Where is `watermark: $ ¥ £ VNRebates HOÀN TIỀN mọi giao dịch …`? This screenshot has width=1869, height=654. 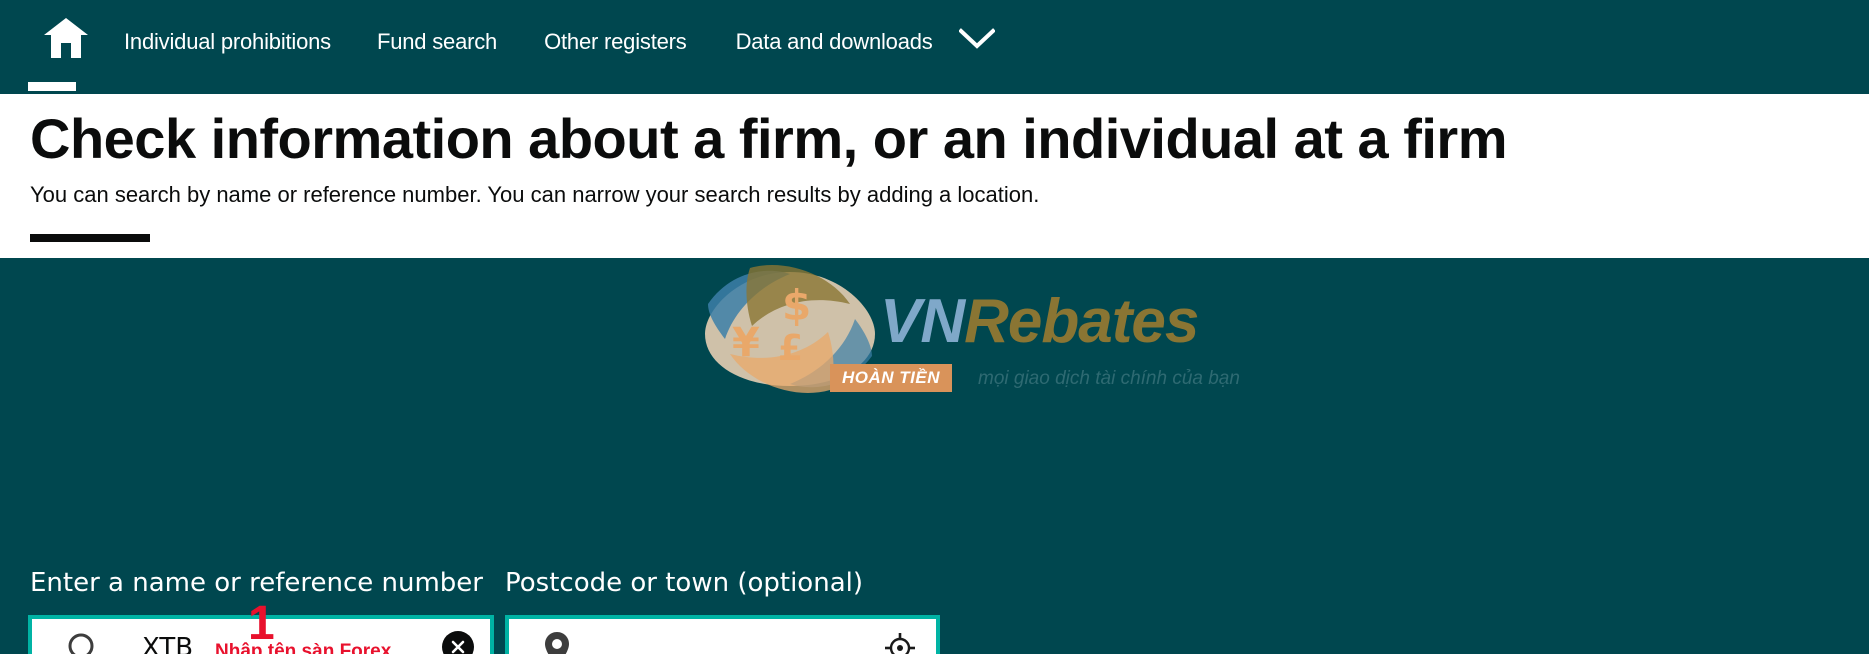
watermark: $ ¥ £ VNRebates HOÀN TIỀN mọi giao dịch … is located at coordinates (965, 329).